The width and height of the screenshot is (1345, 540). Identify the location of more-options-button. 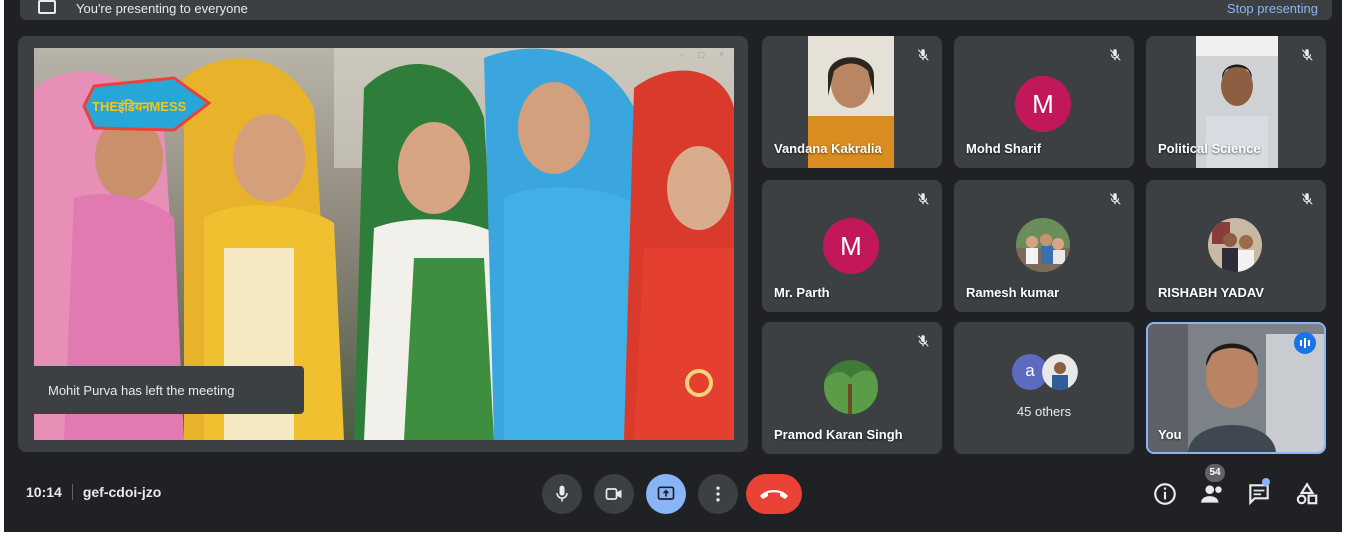
(718, 494).